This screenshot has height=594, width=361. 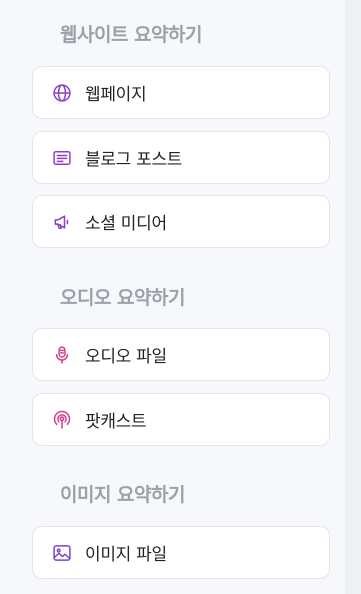 What do you see at coordinates (181, 221) in the screenshot?
I see `menu-item-social-media: 소셜 미디어` at bounding box center [181, 221].